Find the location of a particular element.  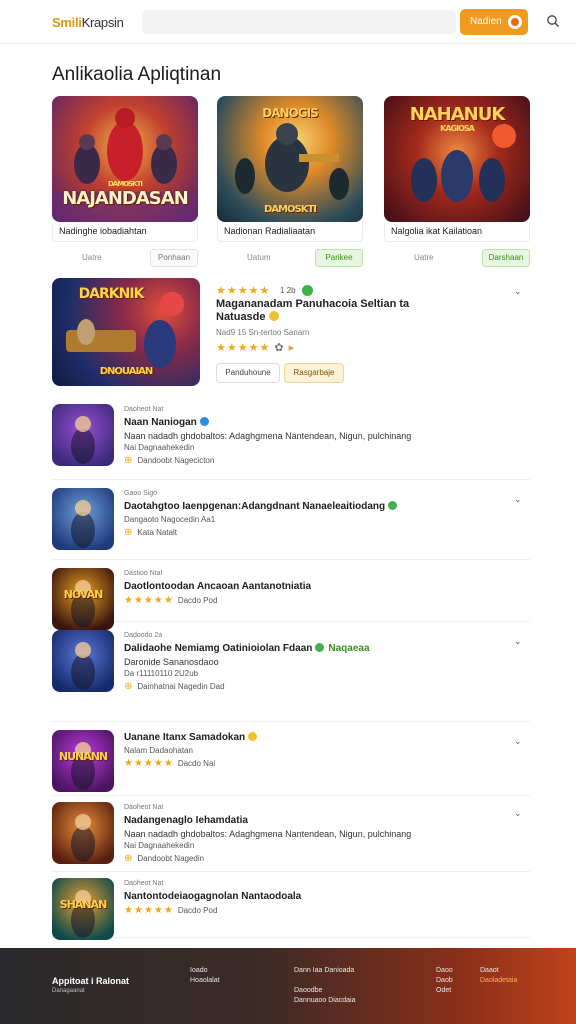

item-meta: Da r11110110 2U2ub is located at coordinates (161, 673).